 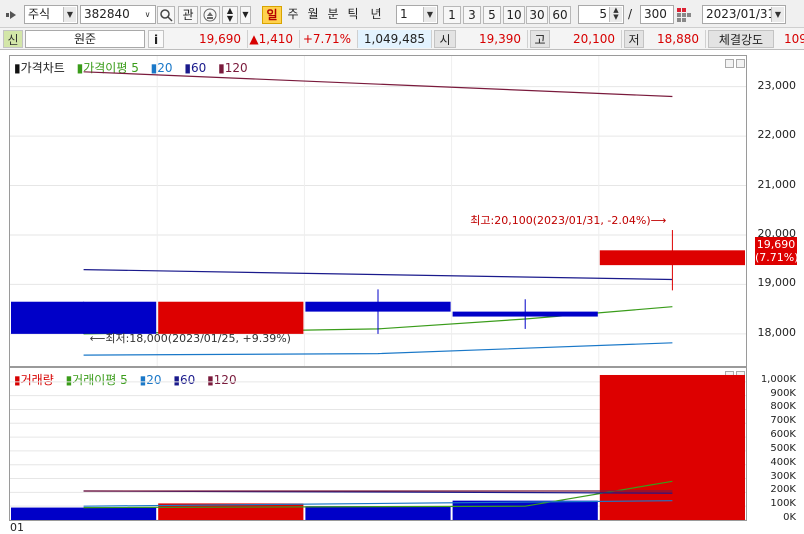 I want to click on settings-grid-icon, so click(x=684, y=15).